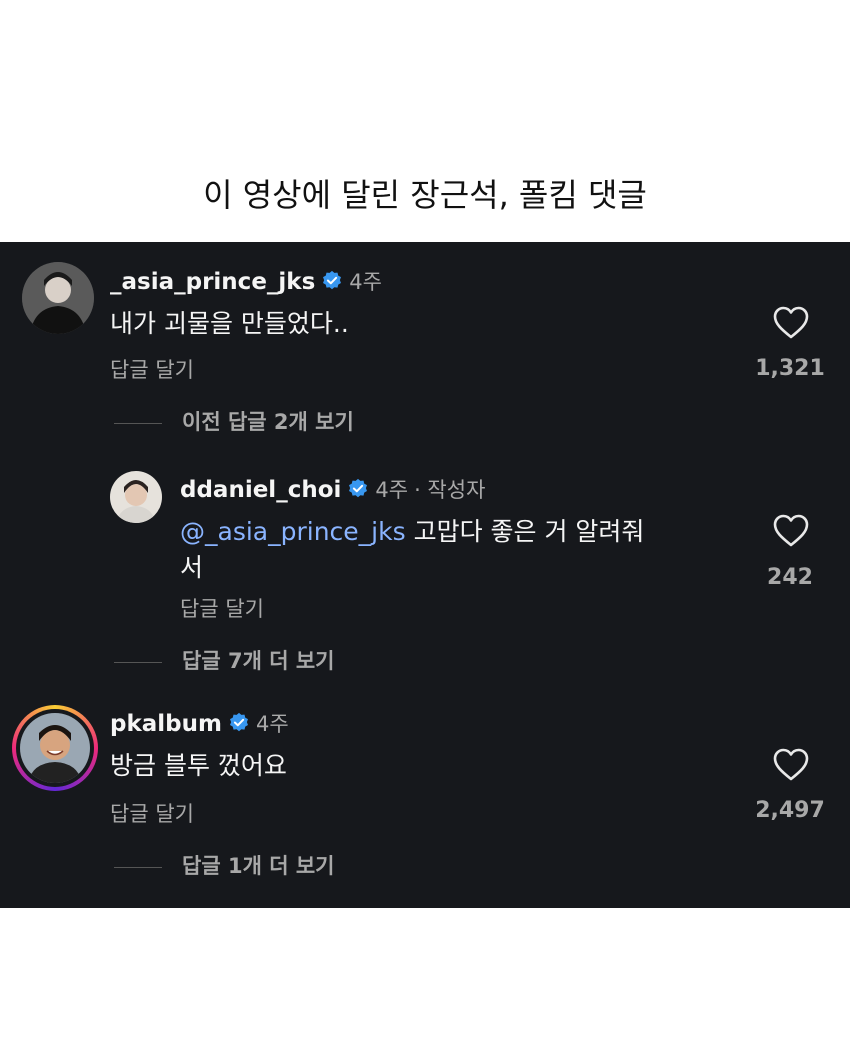  I want to click on comment-username: ddaniel_choi 4주 · 작성자, so click(332, 489).